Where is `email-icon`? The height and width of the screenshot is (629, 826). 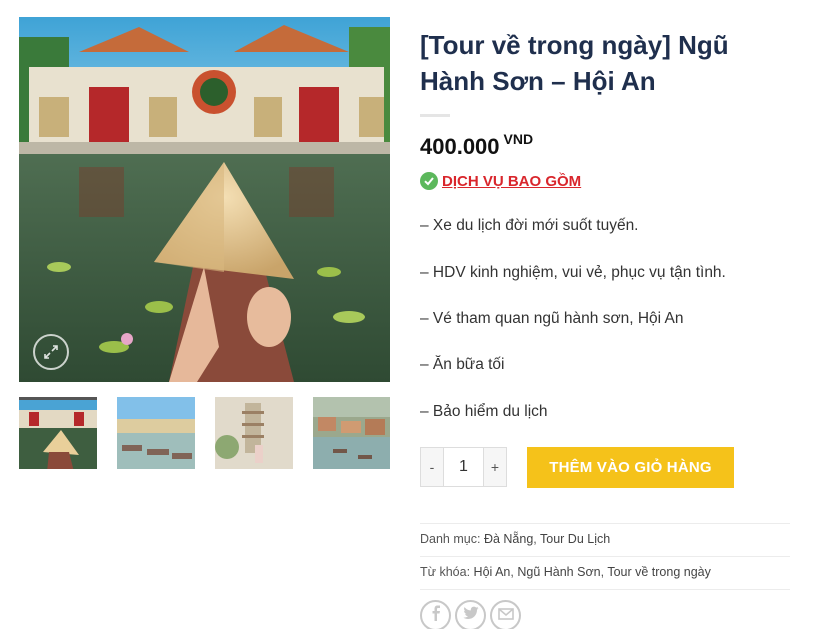 email-icon is located at coordinates (505, 616).